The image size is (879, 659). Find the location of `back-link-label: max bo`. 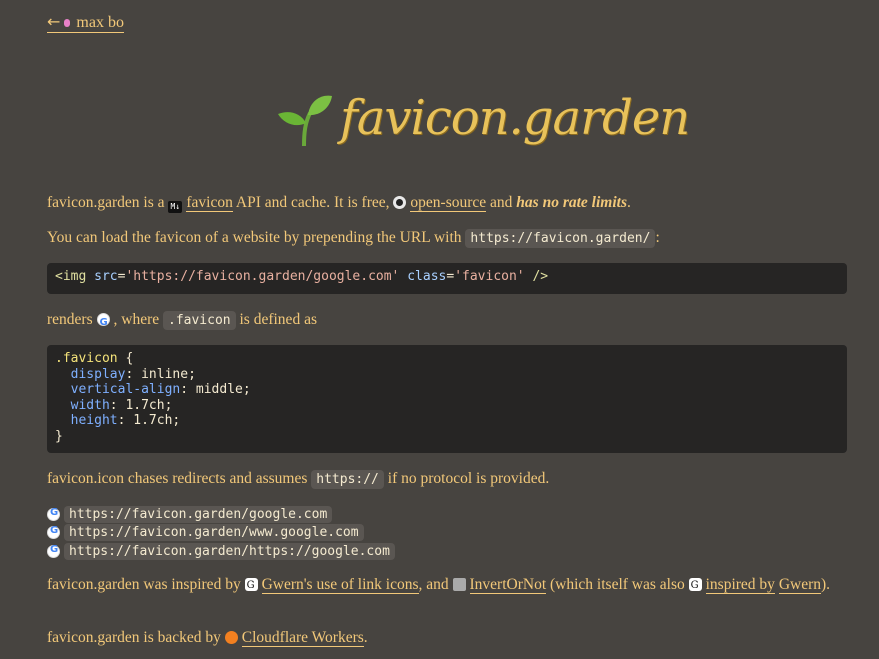

back-link-label: max bo is located at coordinates (100, 22).